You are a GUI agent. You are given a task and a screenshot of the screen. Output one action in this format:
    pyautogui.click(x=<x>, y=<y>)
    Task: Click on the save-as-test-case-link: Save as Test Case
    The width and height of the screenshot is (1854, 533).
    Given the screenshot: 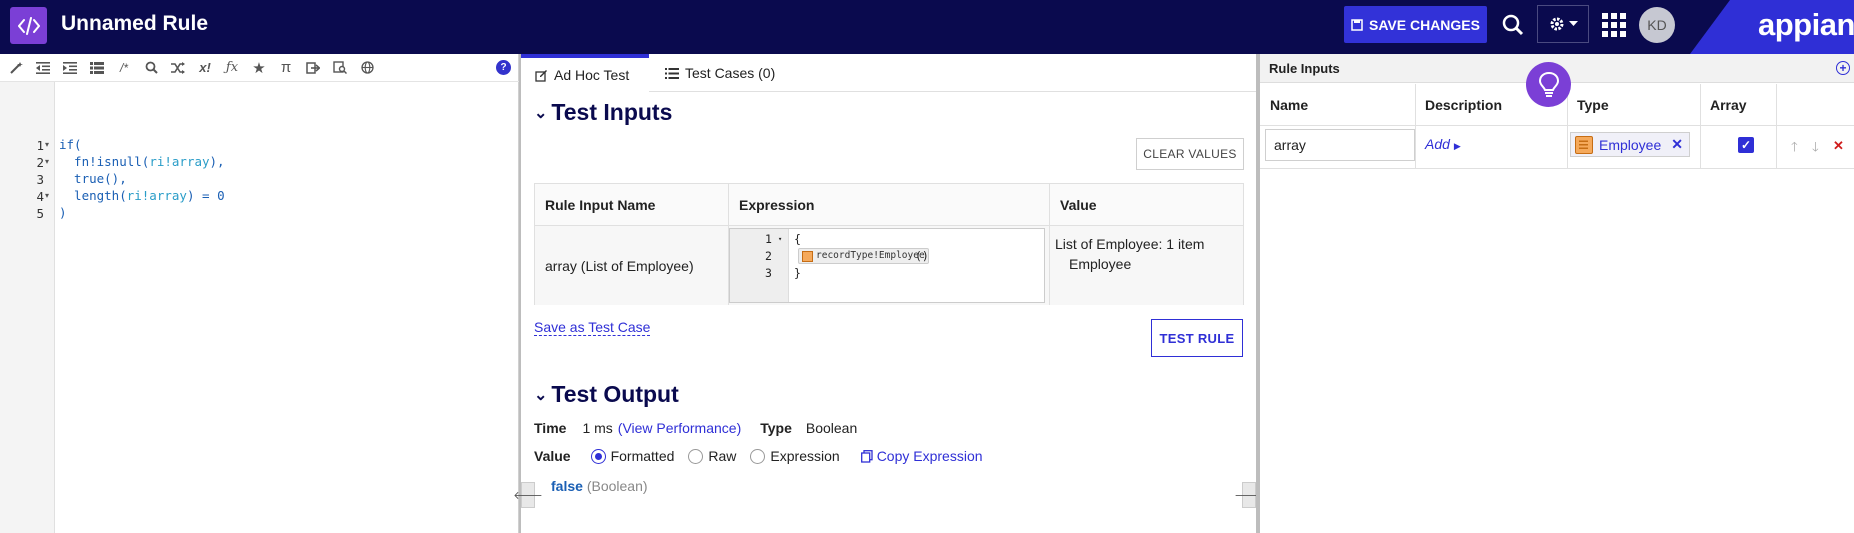 What is the action you would take?
    pyautogui.click(x=592, y=327)
    